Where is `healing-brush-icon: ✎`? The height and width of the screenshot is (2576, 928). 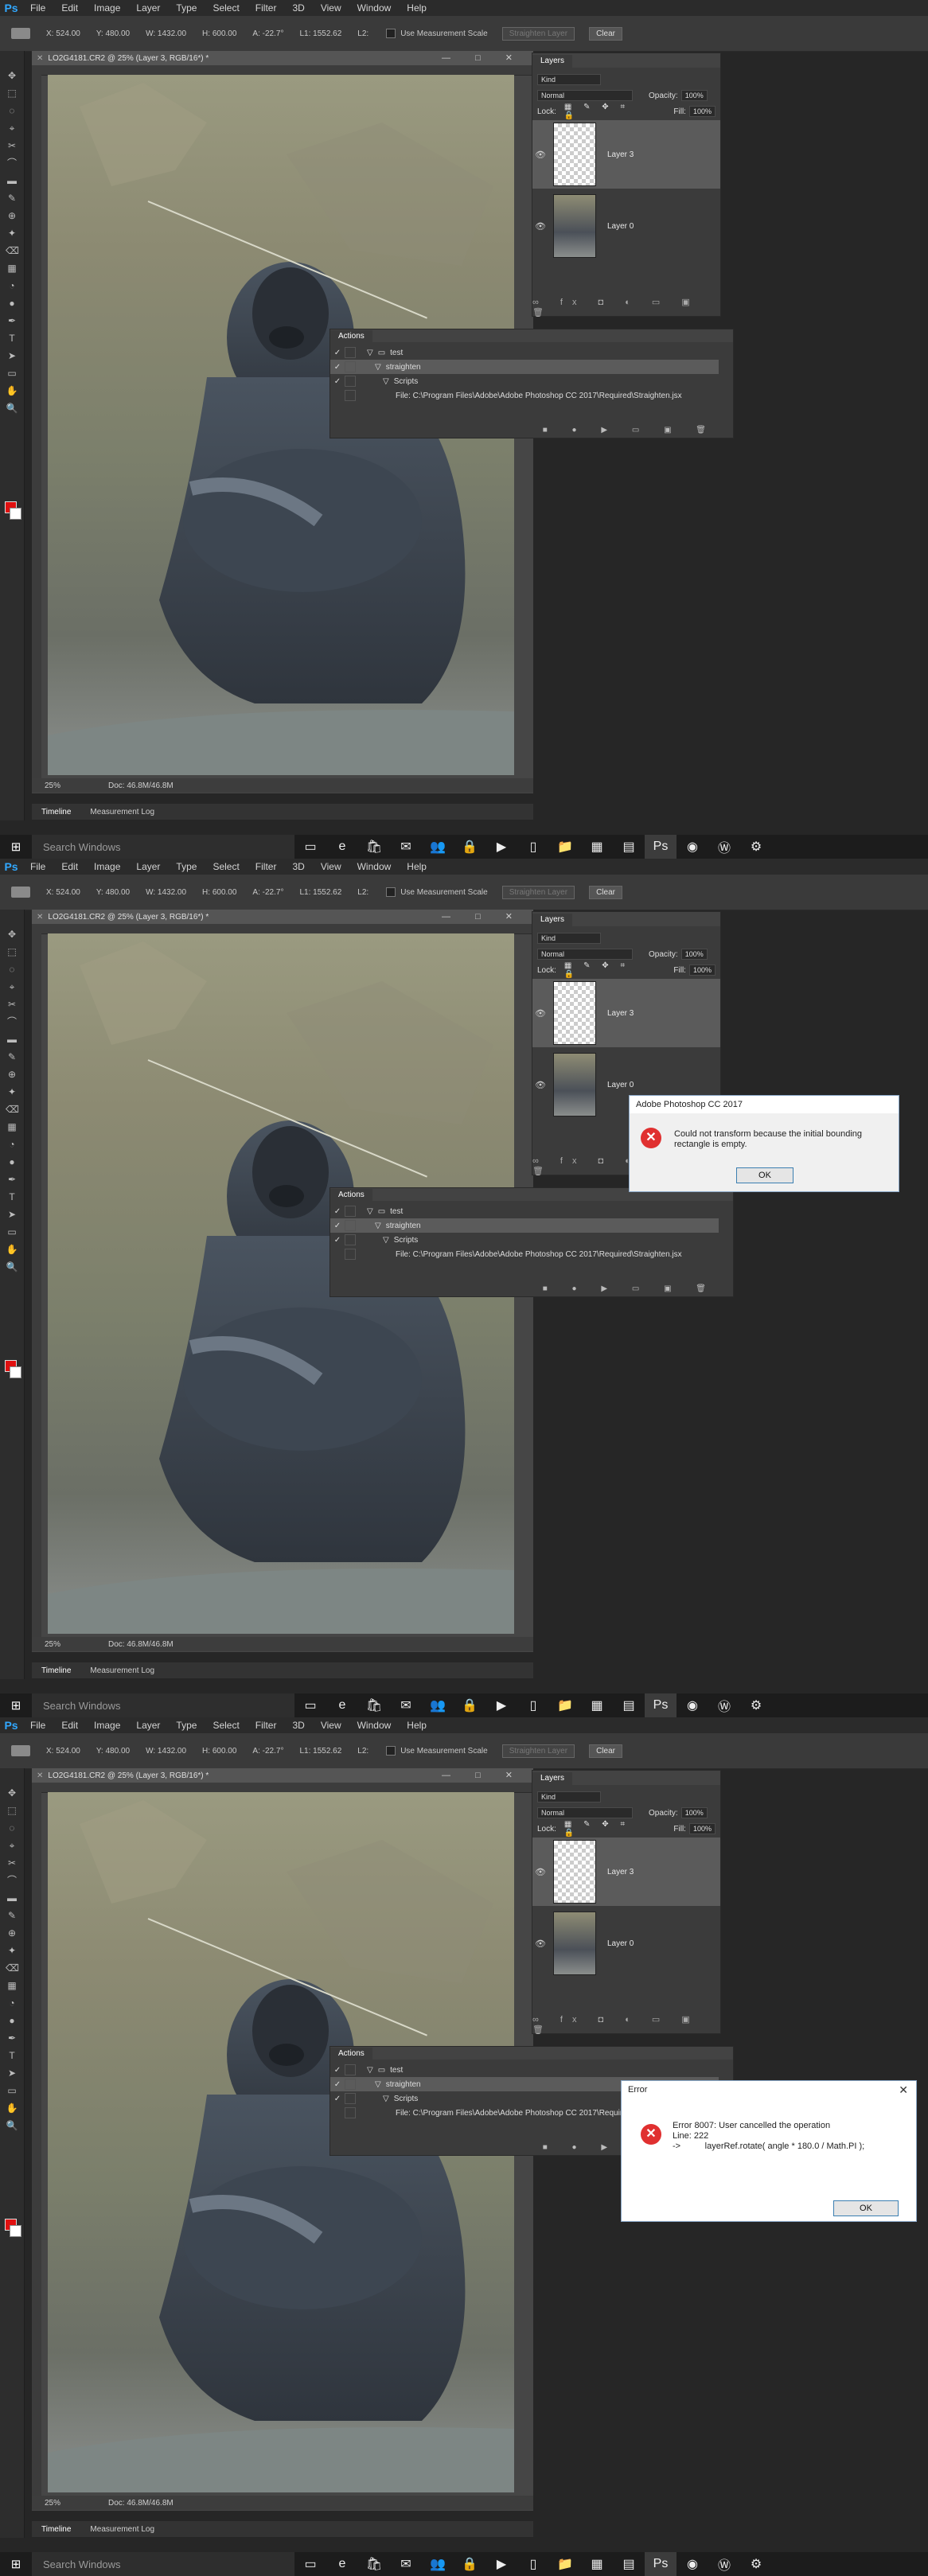
healing-brush-icon: ✎ is located at coordinates (12, 1915).